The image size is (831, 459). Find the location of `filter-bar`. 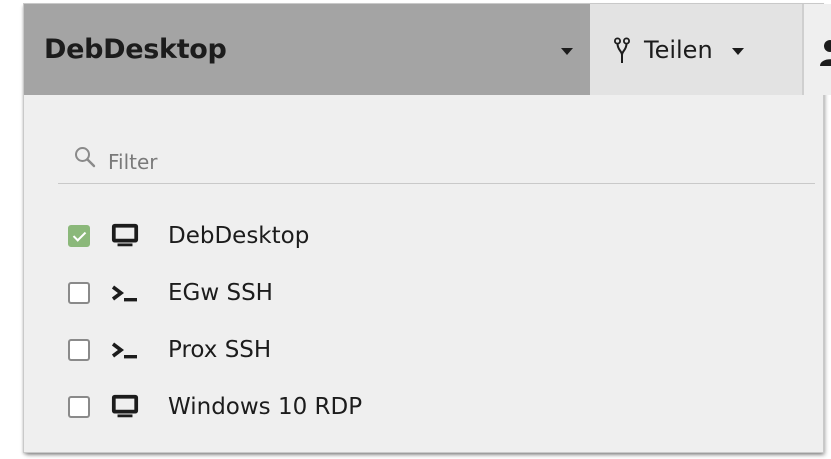

filter-bar is located at coordinates (436, 160).